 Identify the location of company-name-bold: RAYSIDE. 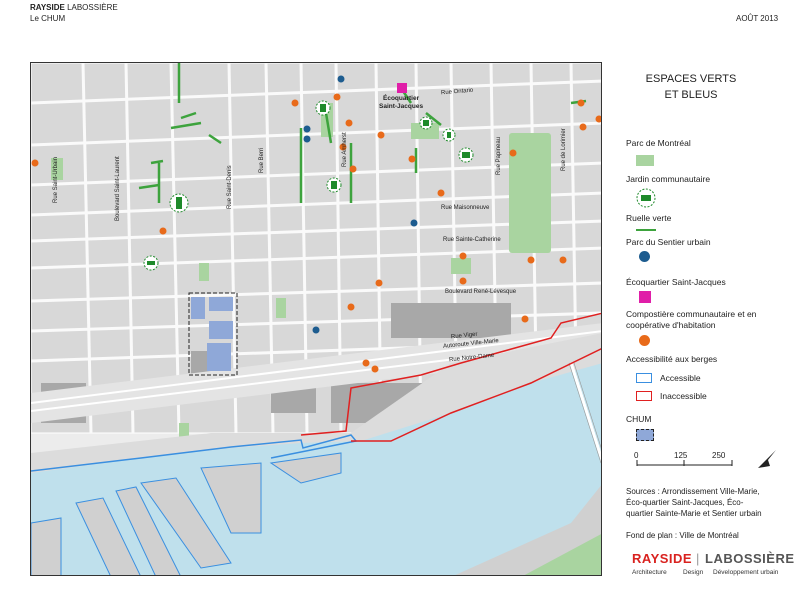
(47, 7).